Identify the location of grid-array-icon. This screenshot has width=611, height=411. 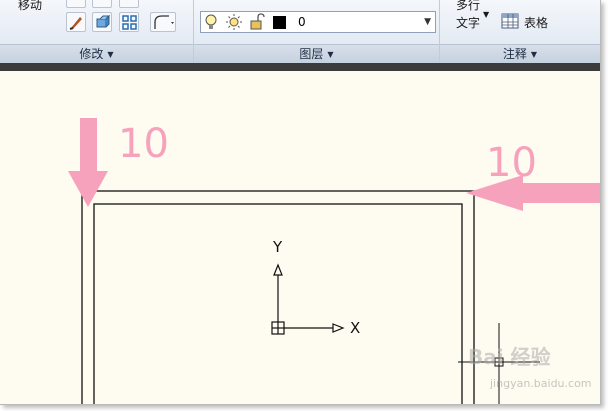
(129, 22).